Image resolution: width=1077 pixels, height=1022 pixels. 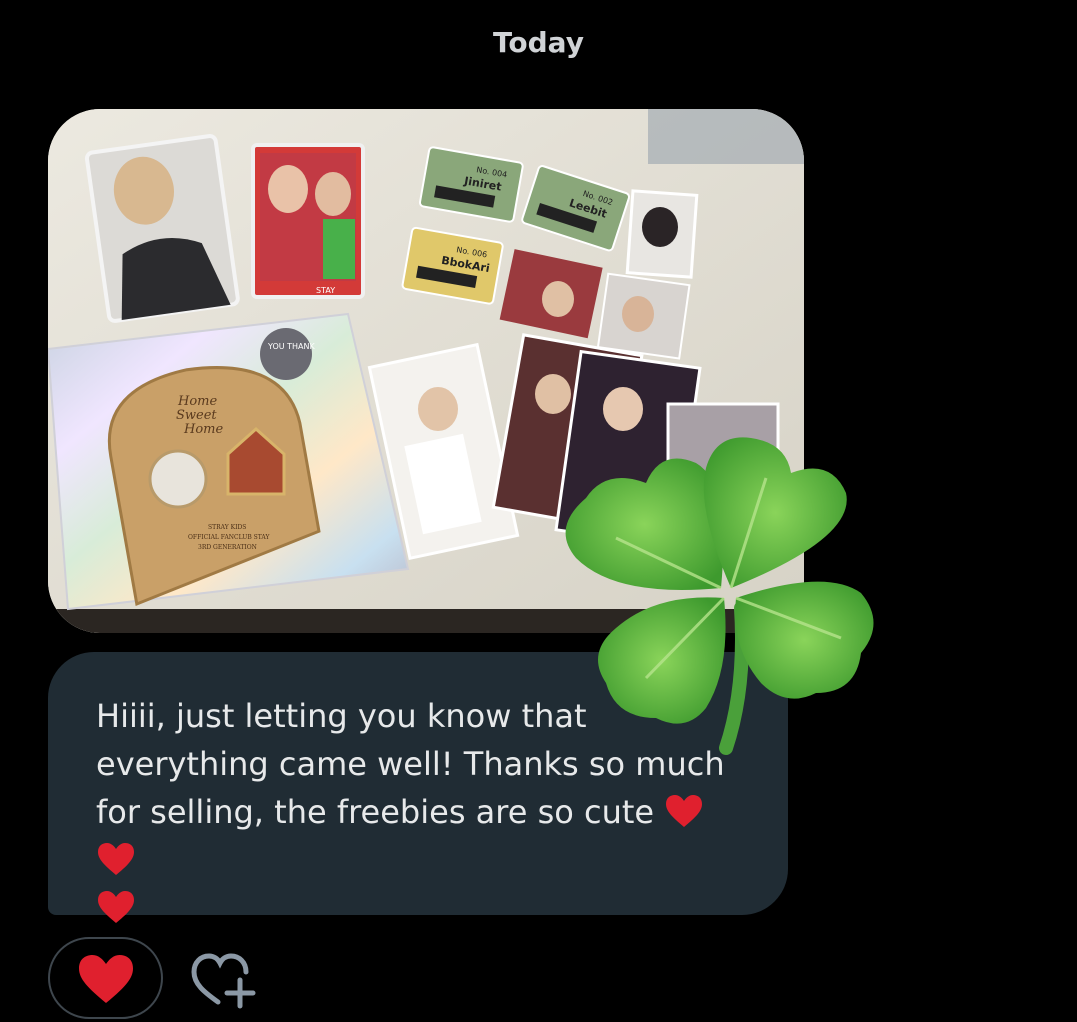 What do you see at coordinates (325, 290) in the screenshot?
I see `svg-text: STAY` at bounding box center [325, 290].